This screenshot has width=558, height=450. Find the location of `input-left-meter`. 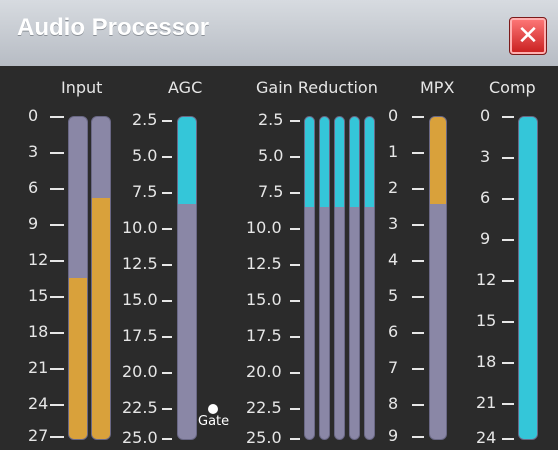

input-left-meter is located at coordinates (78, 278).